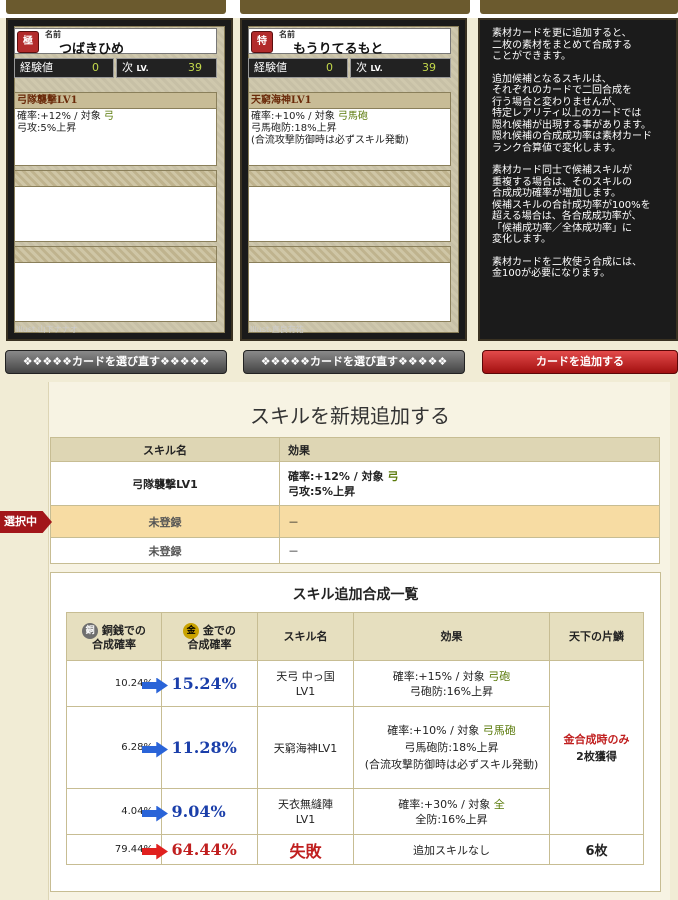 This screenshot has width=678, height=900. Describe the element at coordinates (115, 101) in the screenshot. I see `skill-title: 弓隊襲撃LV1` at that location.